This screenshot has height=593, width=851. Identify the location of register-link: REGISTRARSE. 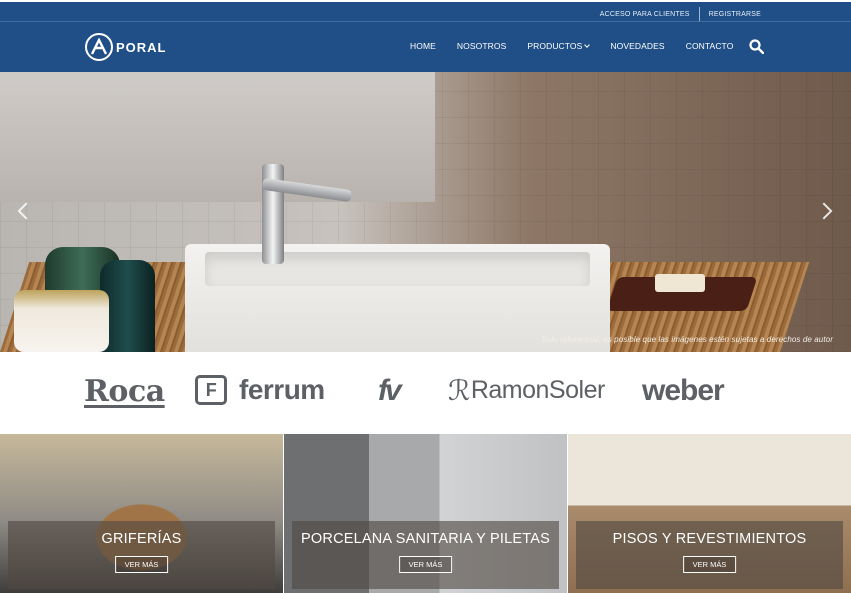
(735, 14).